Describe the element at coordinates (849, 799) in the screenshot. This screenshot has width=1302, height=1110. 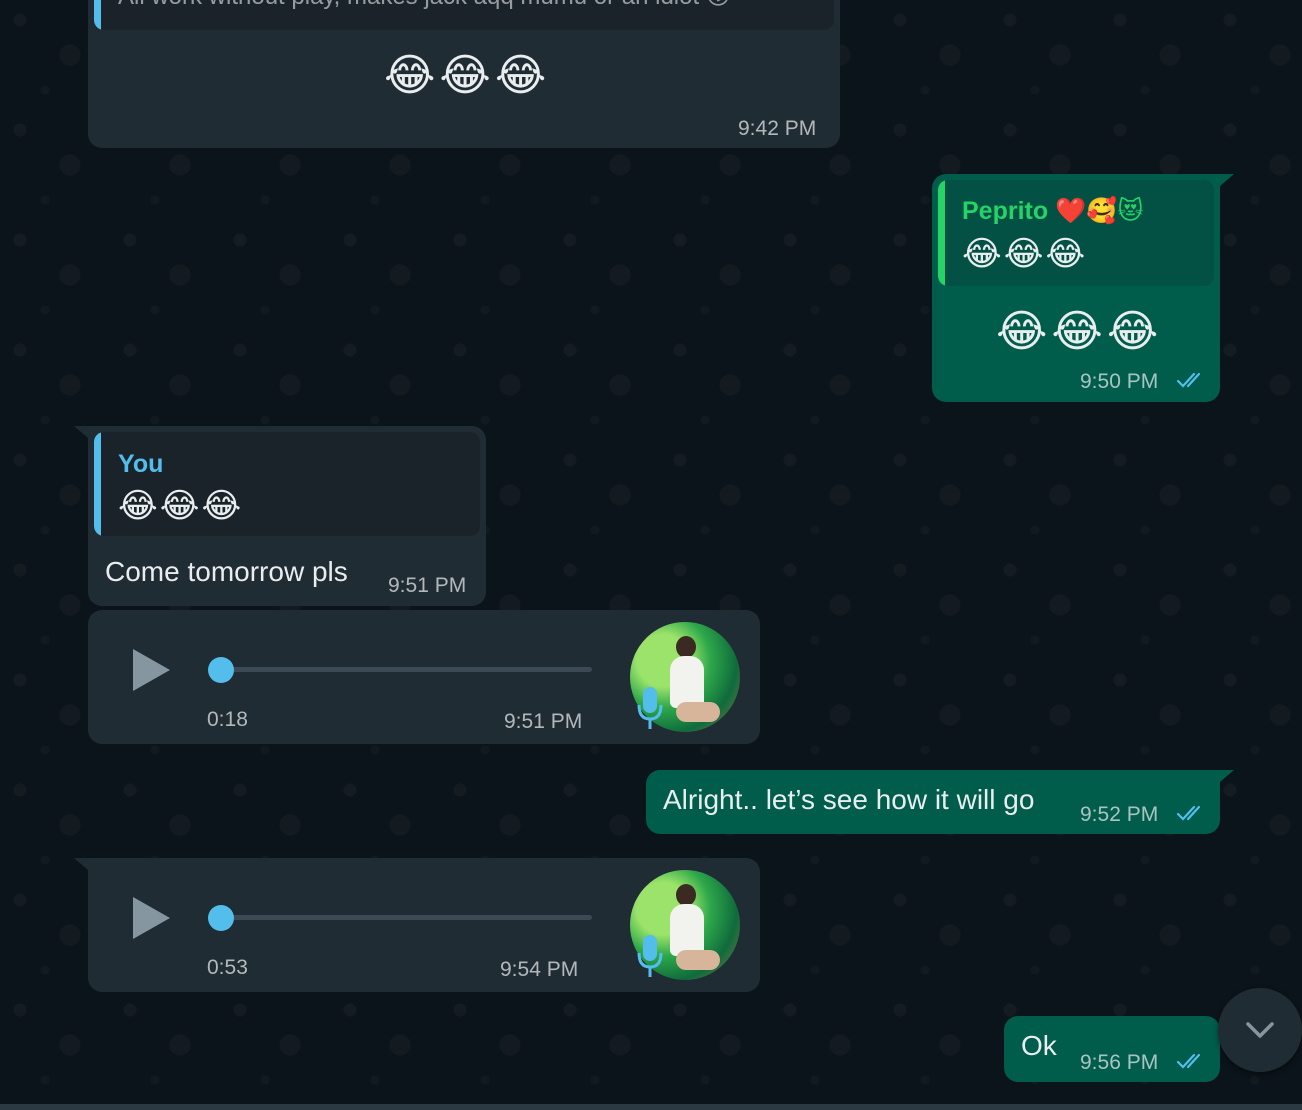
I see `message-text: Alright.. let’s see how it will go` at that location.